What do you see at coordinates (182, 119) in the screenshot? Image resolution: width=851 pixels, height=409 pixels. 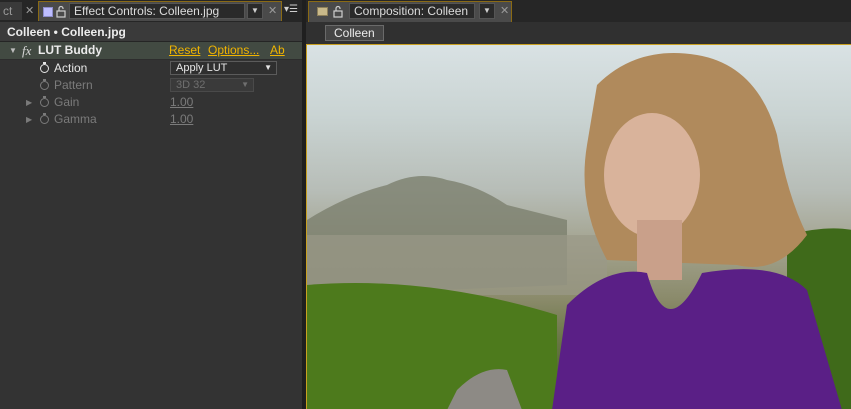 I see `gamma-value: 1.00` at bounding box center [182, 119].